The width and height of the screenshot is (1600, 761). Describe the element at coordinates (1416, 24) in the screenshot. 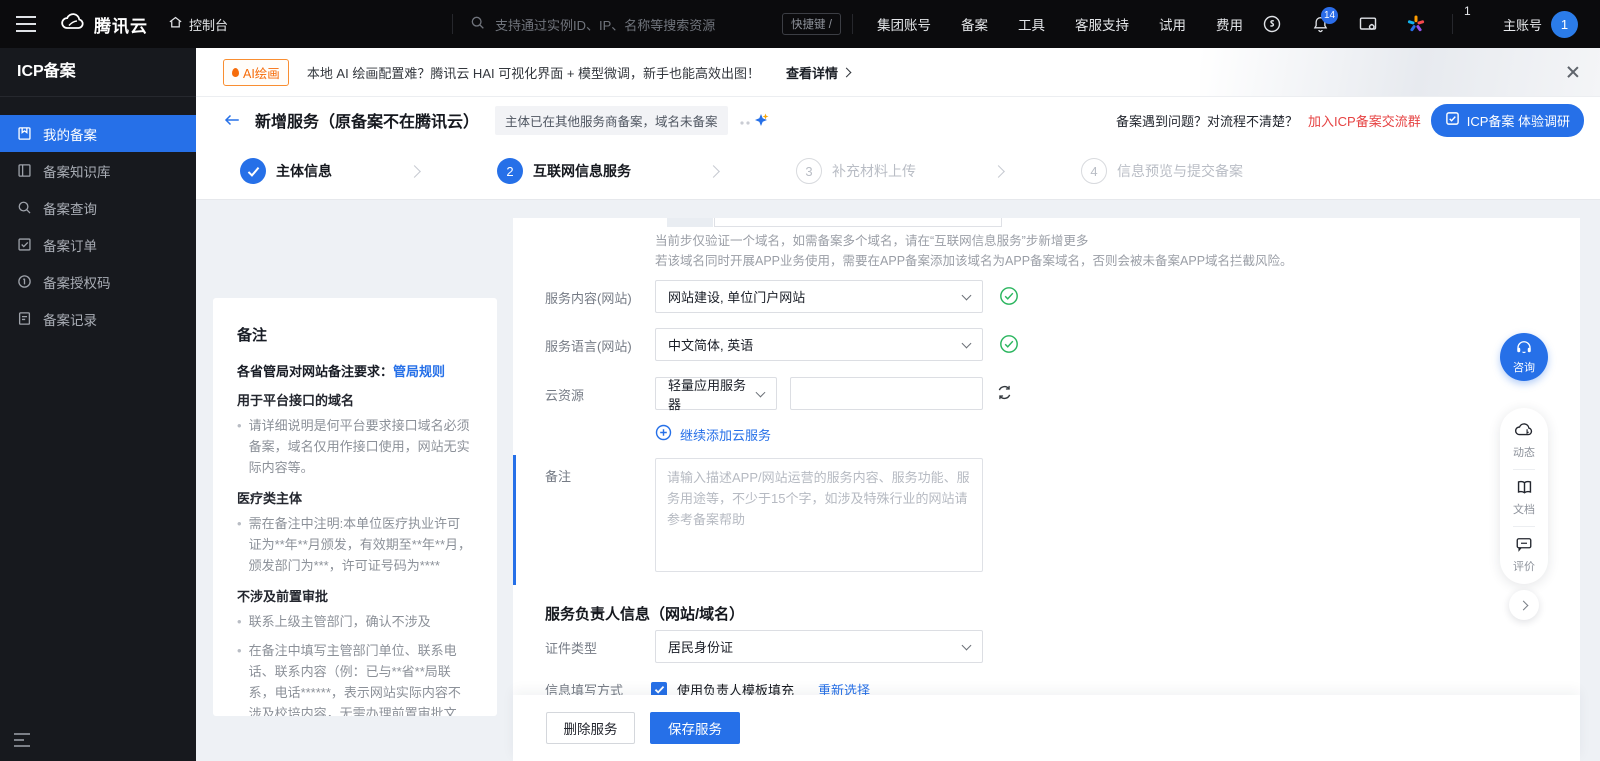

I see `ai-assistant-pinwheel-icon` at that location.